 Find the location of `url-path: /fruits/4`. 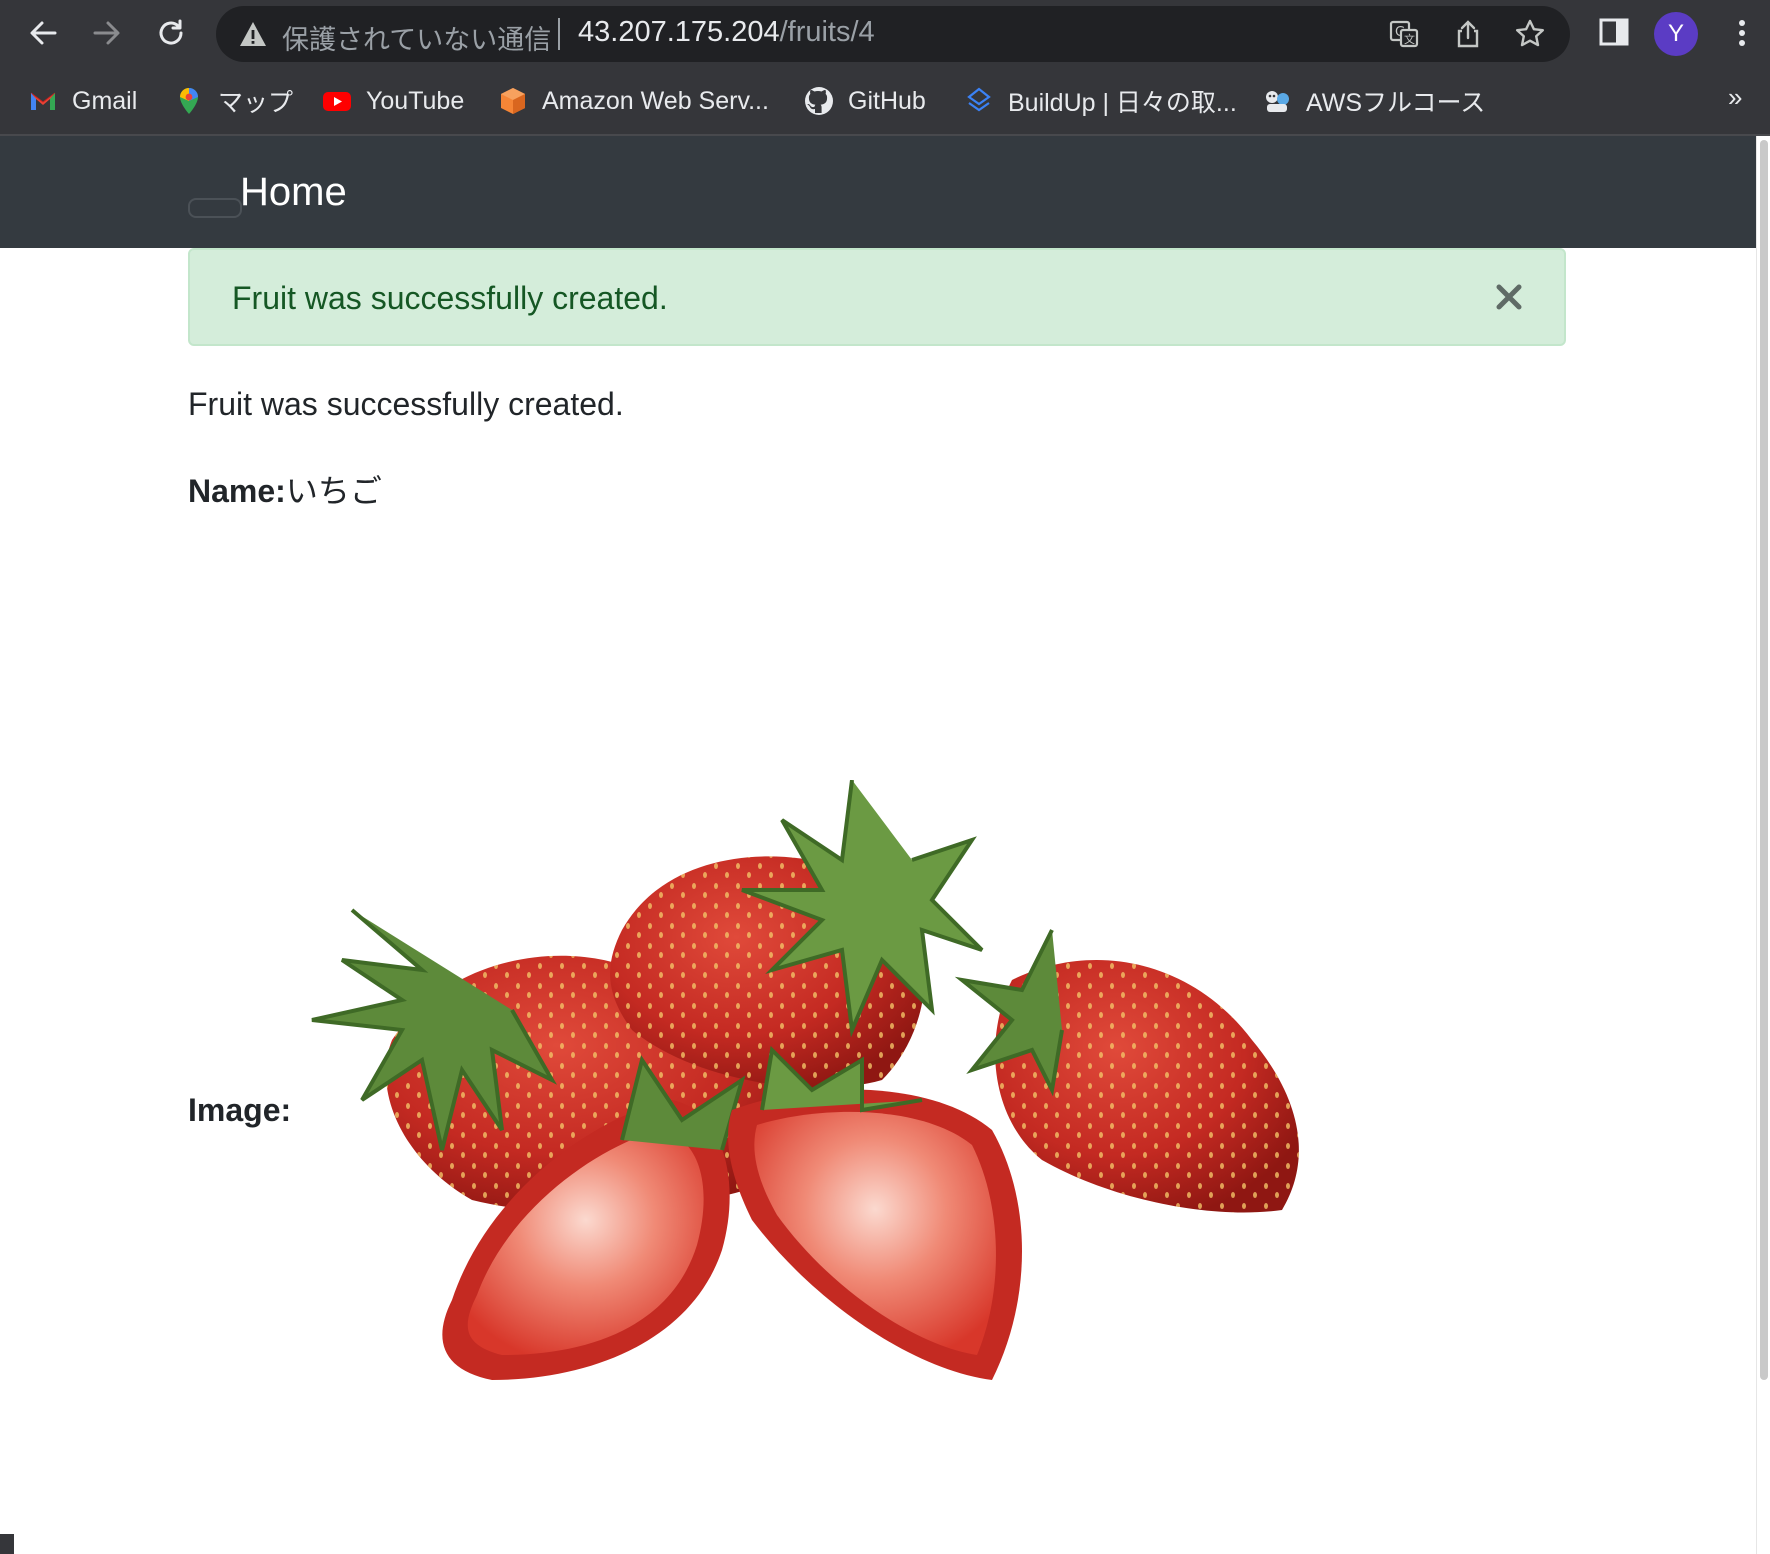

url-path: /fruits/4 is located at coordinates (827, 32).